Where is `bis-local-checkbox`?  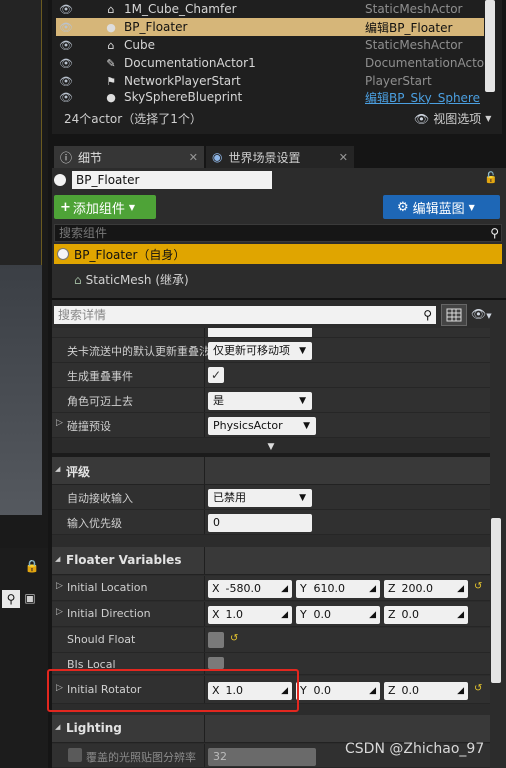 bis-local-checkbox is located at coordinates (216, 663).